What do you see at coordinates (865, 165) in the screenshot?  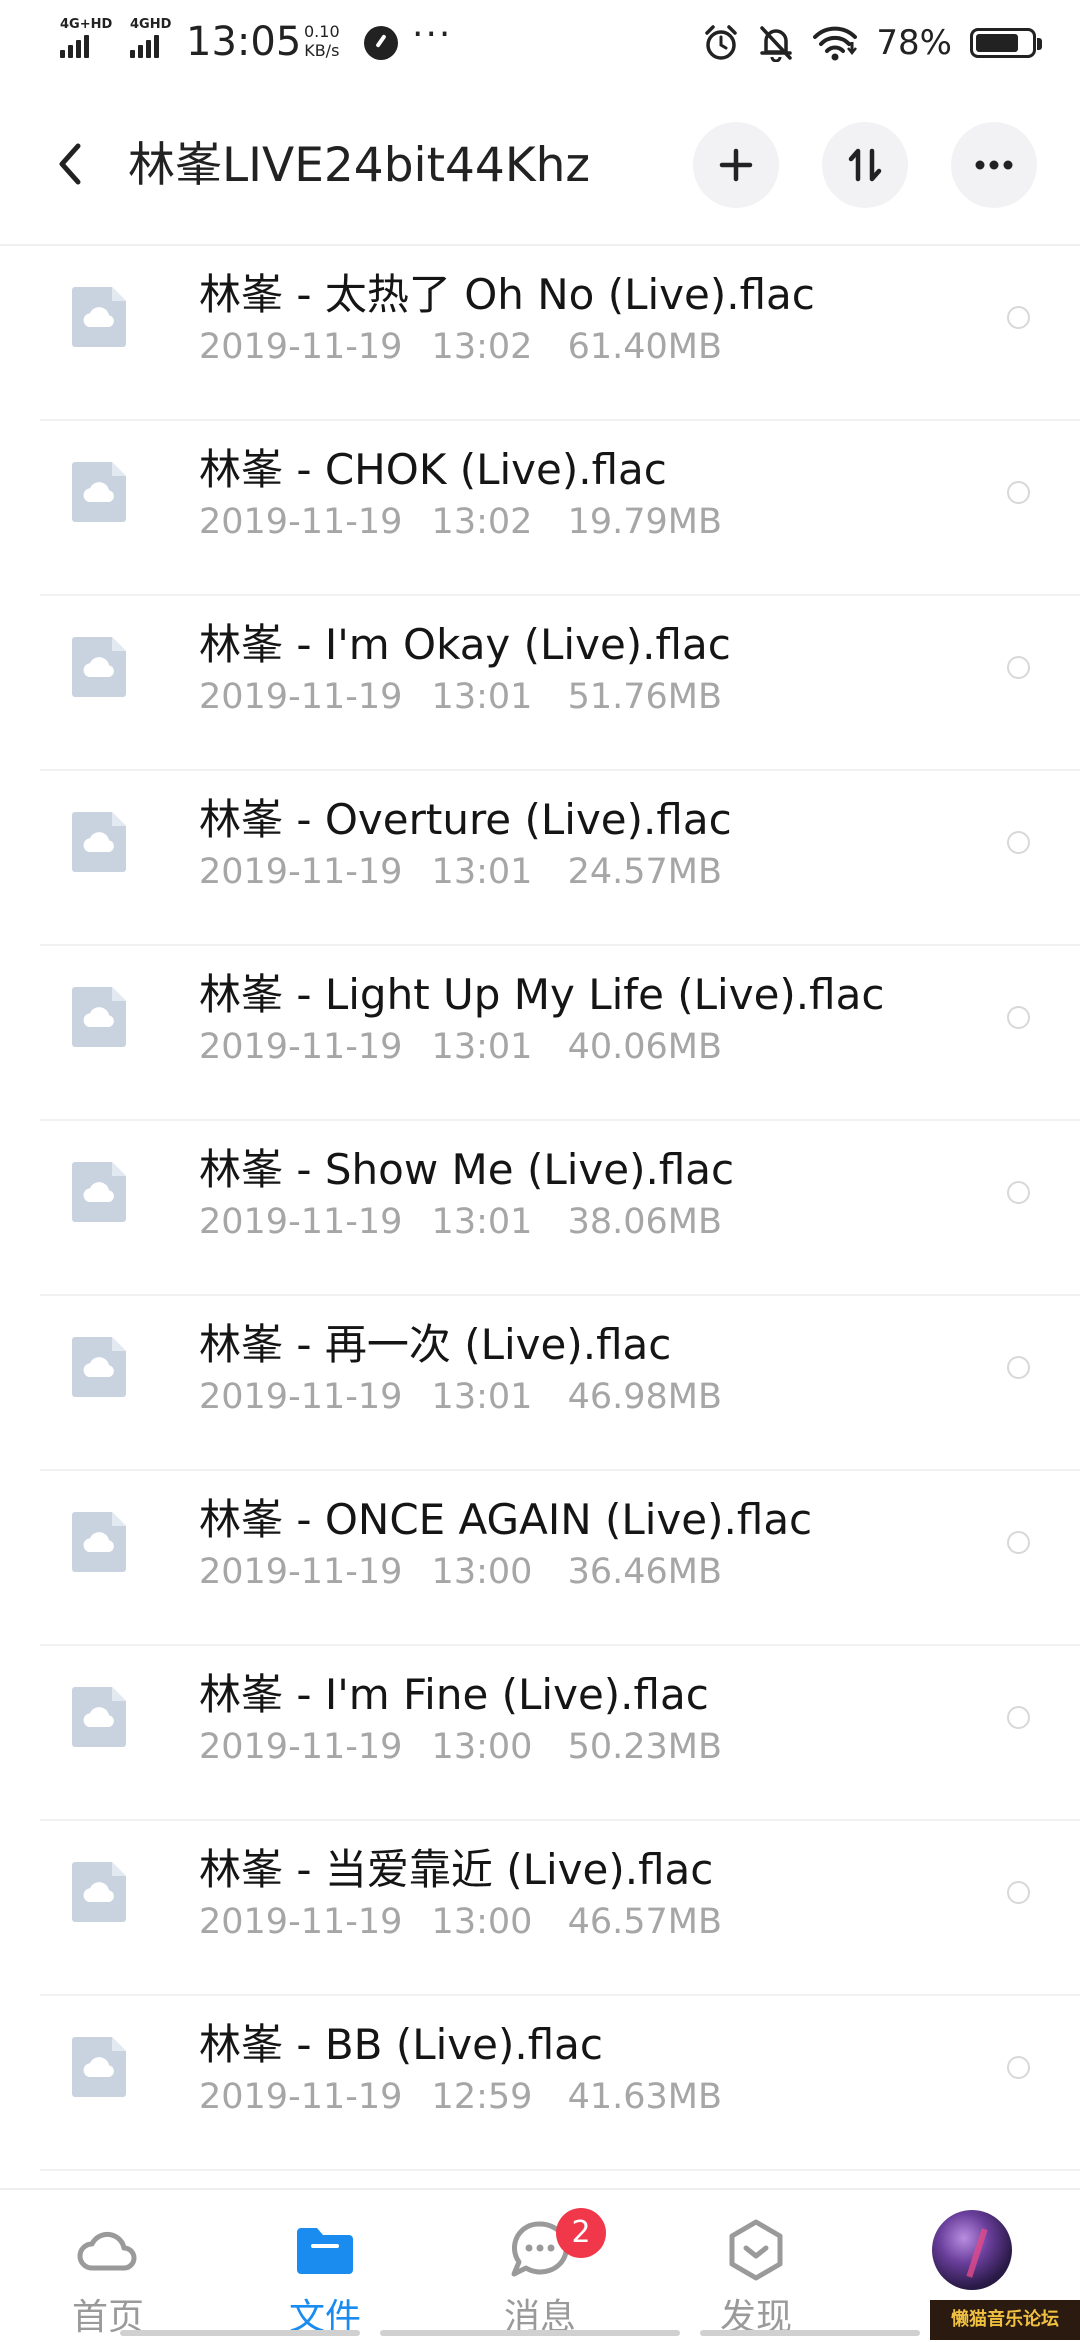 I see `sort-button` at bounding box center [865, 165].